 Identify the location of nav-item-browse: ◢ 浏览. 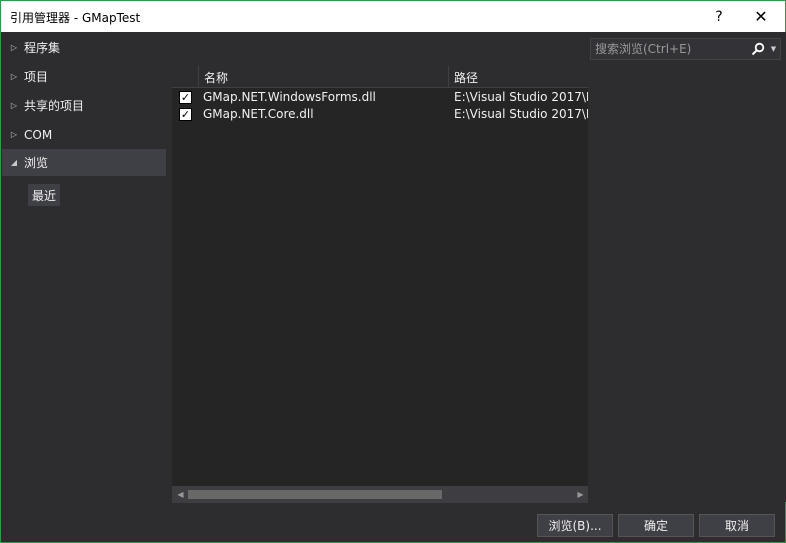
(84, 162).